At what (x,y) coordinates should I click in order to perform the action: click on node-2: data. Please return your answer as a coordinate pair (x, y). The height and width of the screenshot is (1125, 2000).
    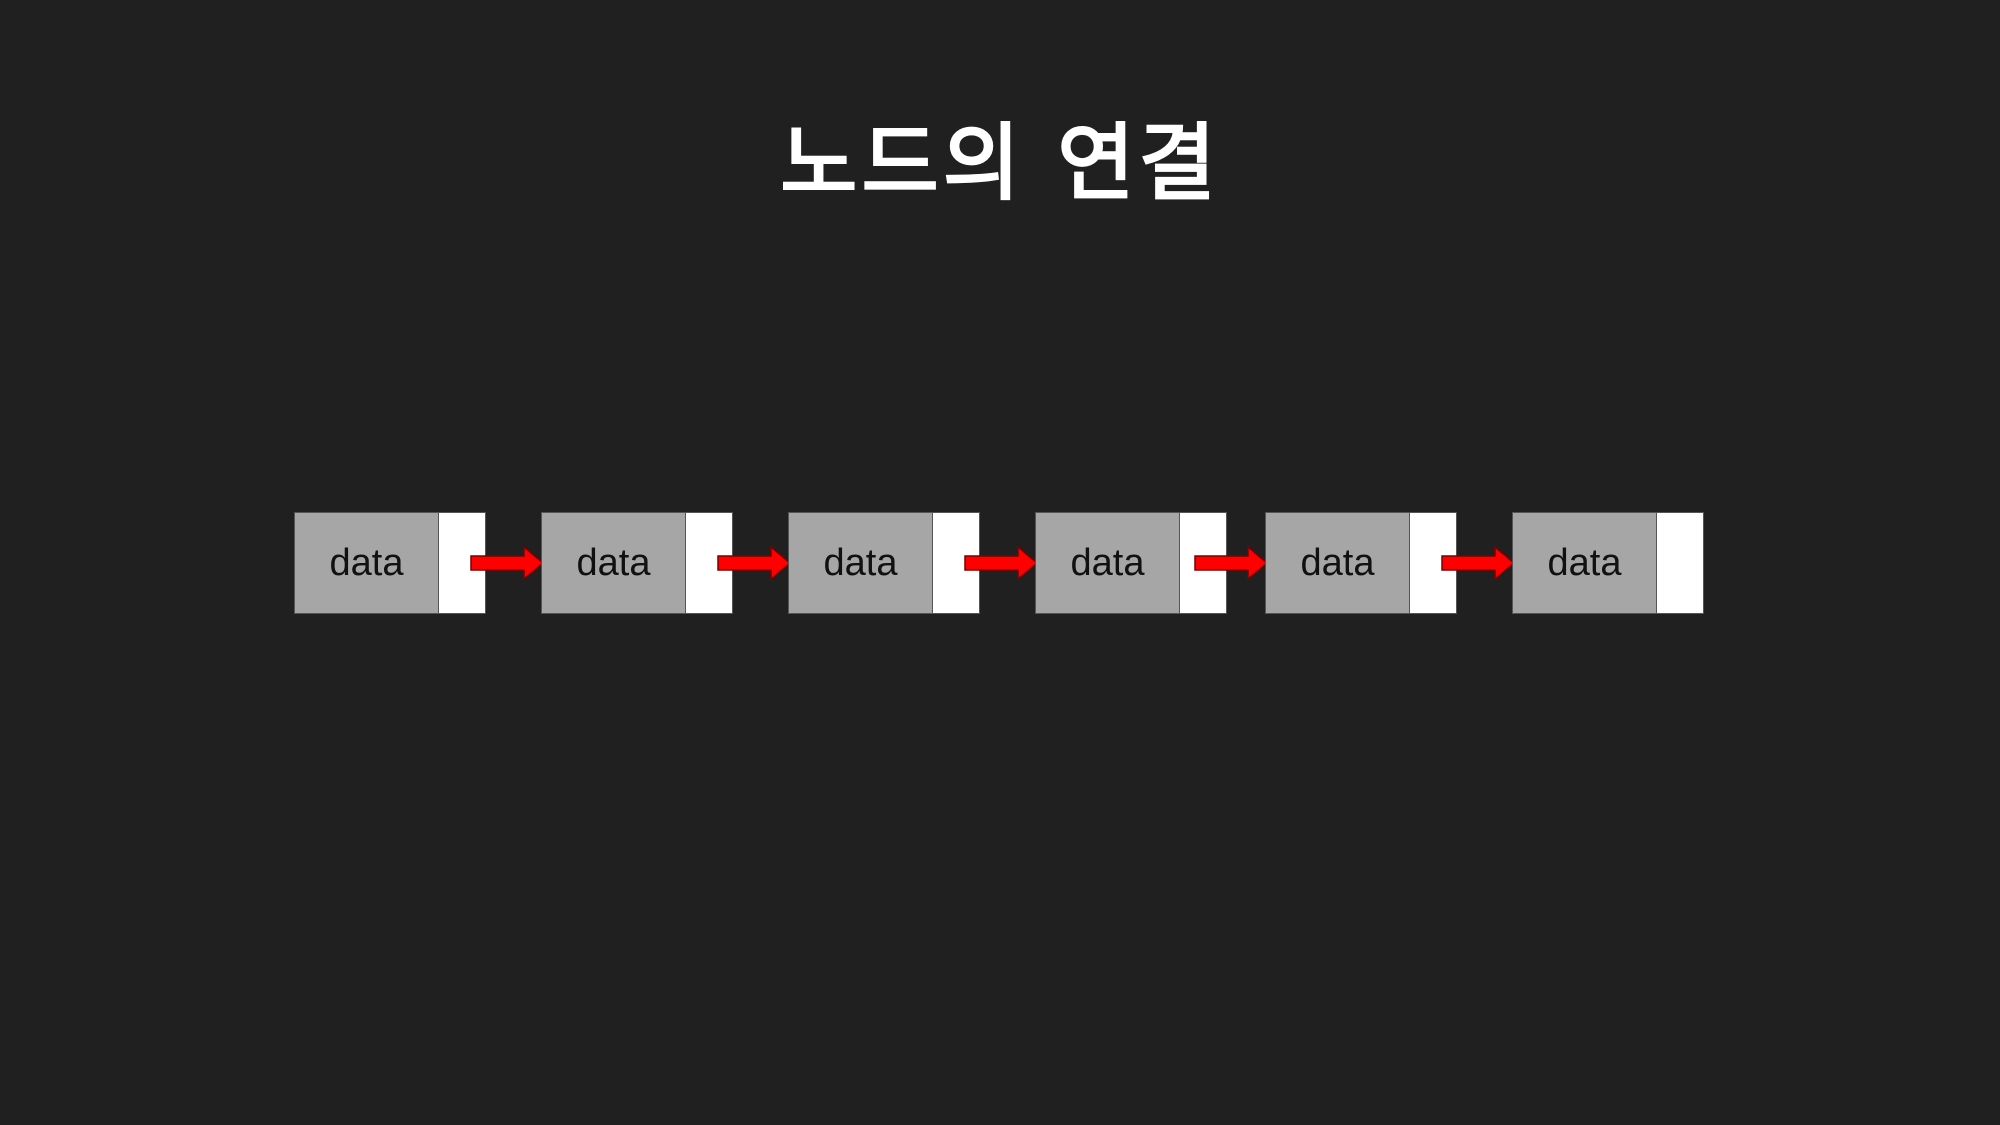
    Looking at the image, I should click on (637, 563).